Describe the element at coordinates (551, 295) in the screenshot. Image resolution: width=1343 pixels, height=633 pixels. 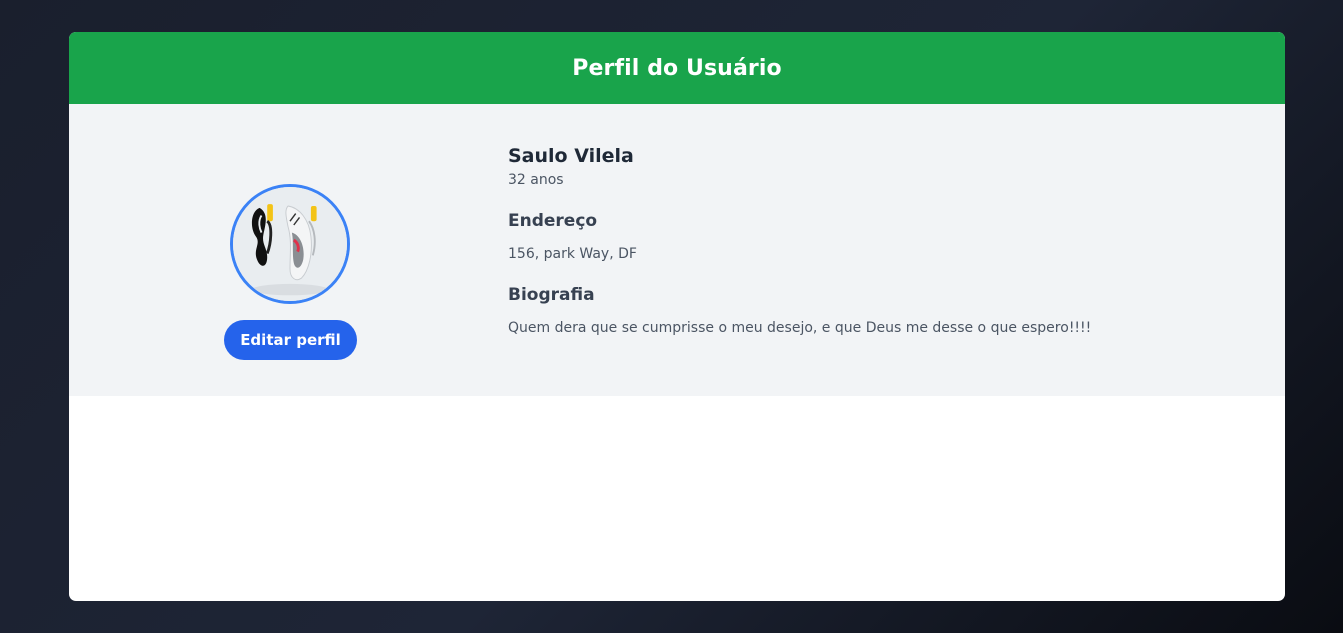
I see `bio-heading: Biografia` at that location.